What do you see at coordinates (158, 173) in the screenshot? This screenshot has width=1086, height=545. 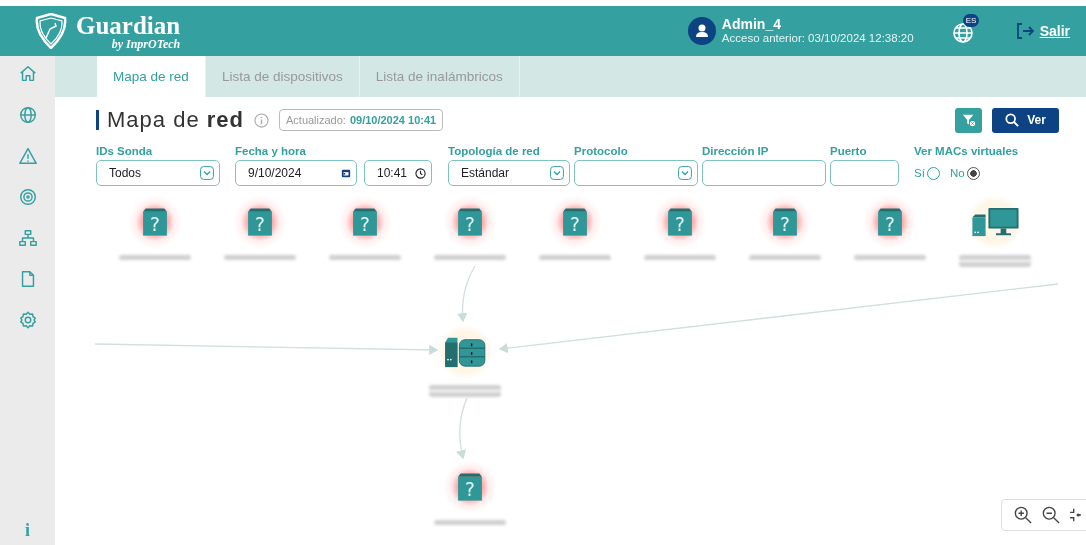 I see `dropdown-field: Todos` at bounding box center [158, 173].